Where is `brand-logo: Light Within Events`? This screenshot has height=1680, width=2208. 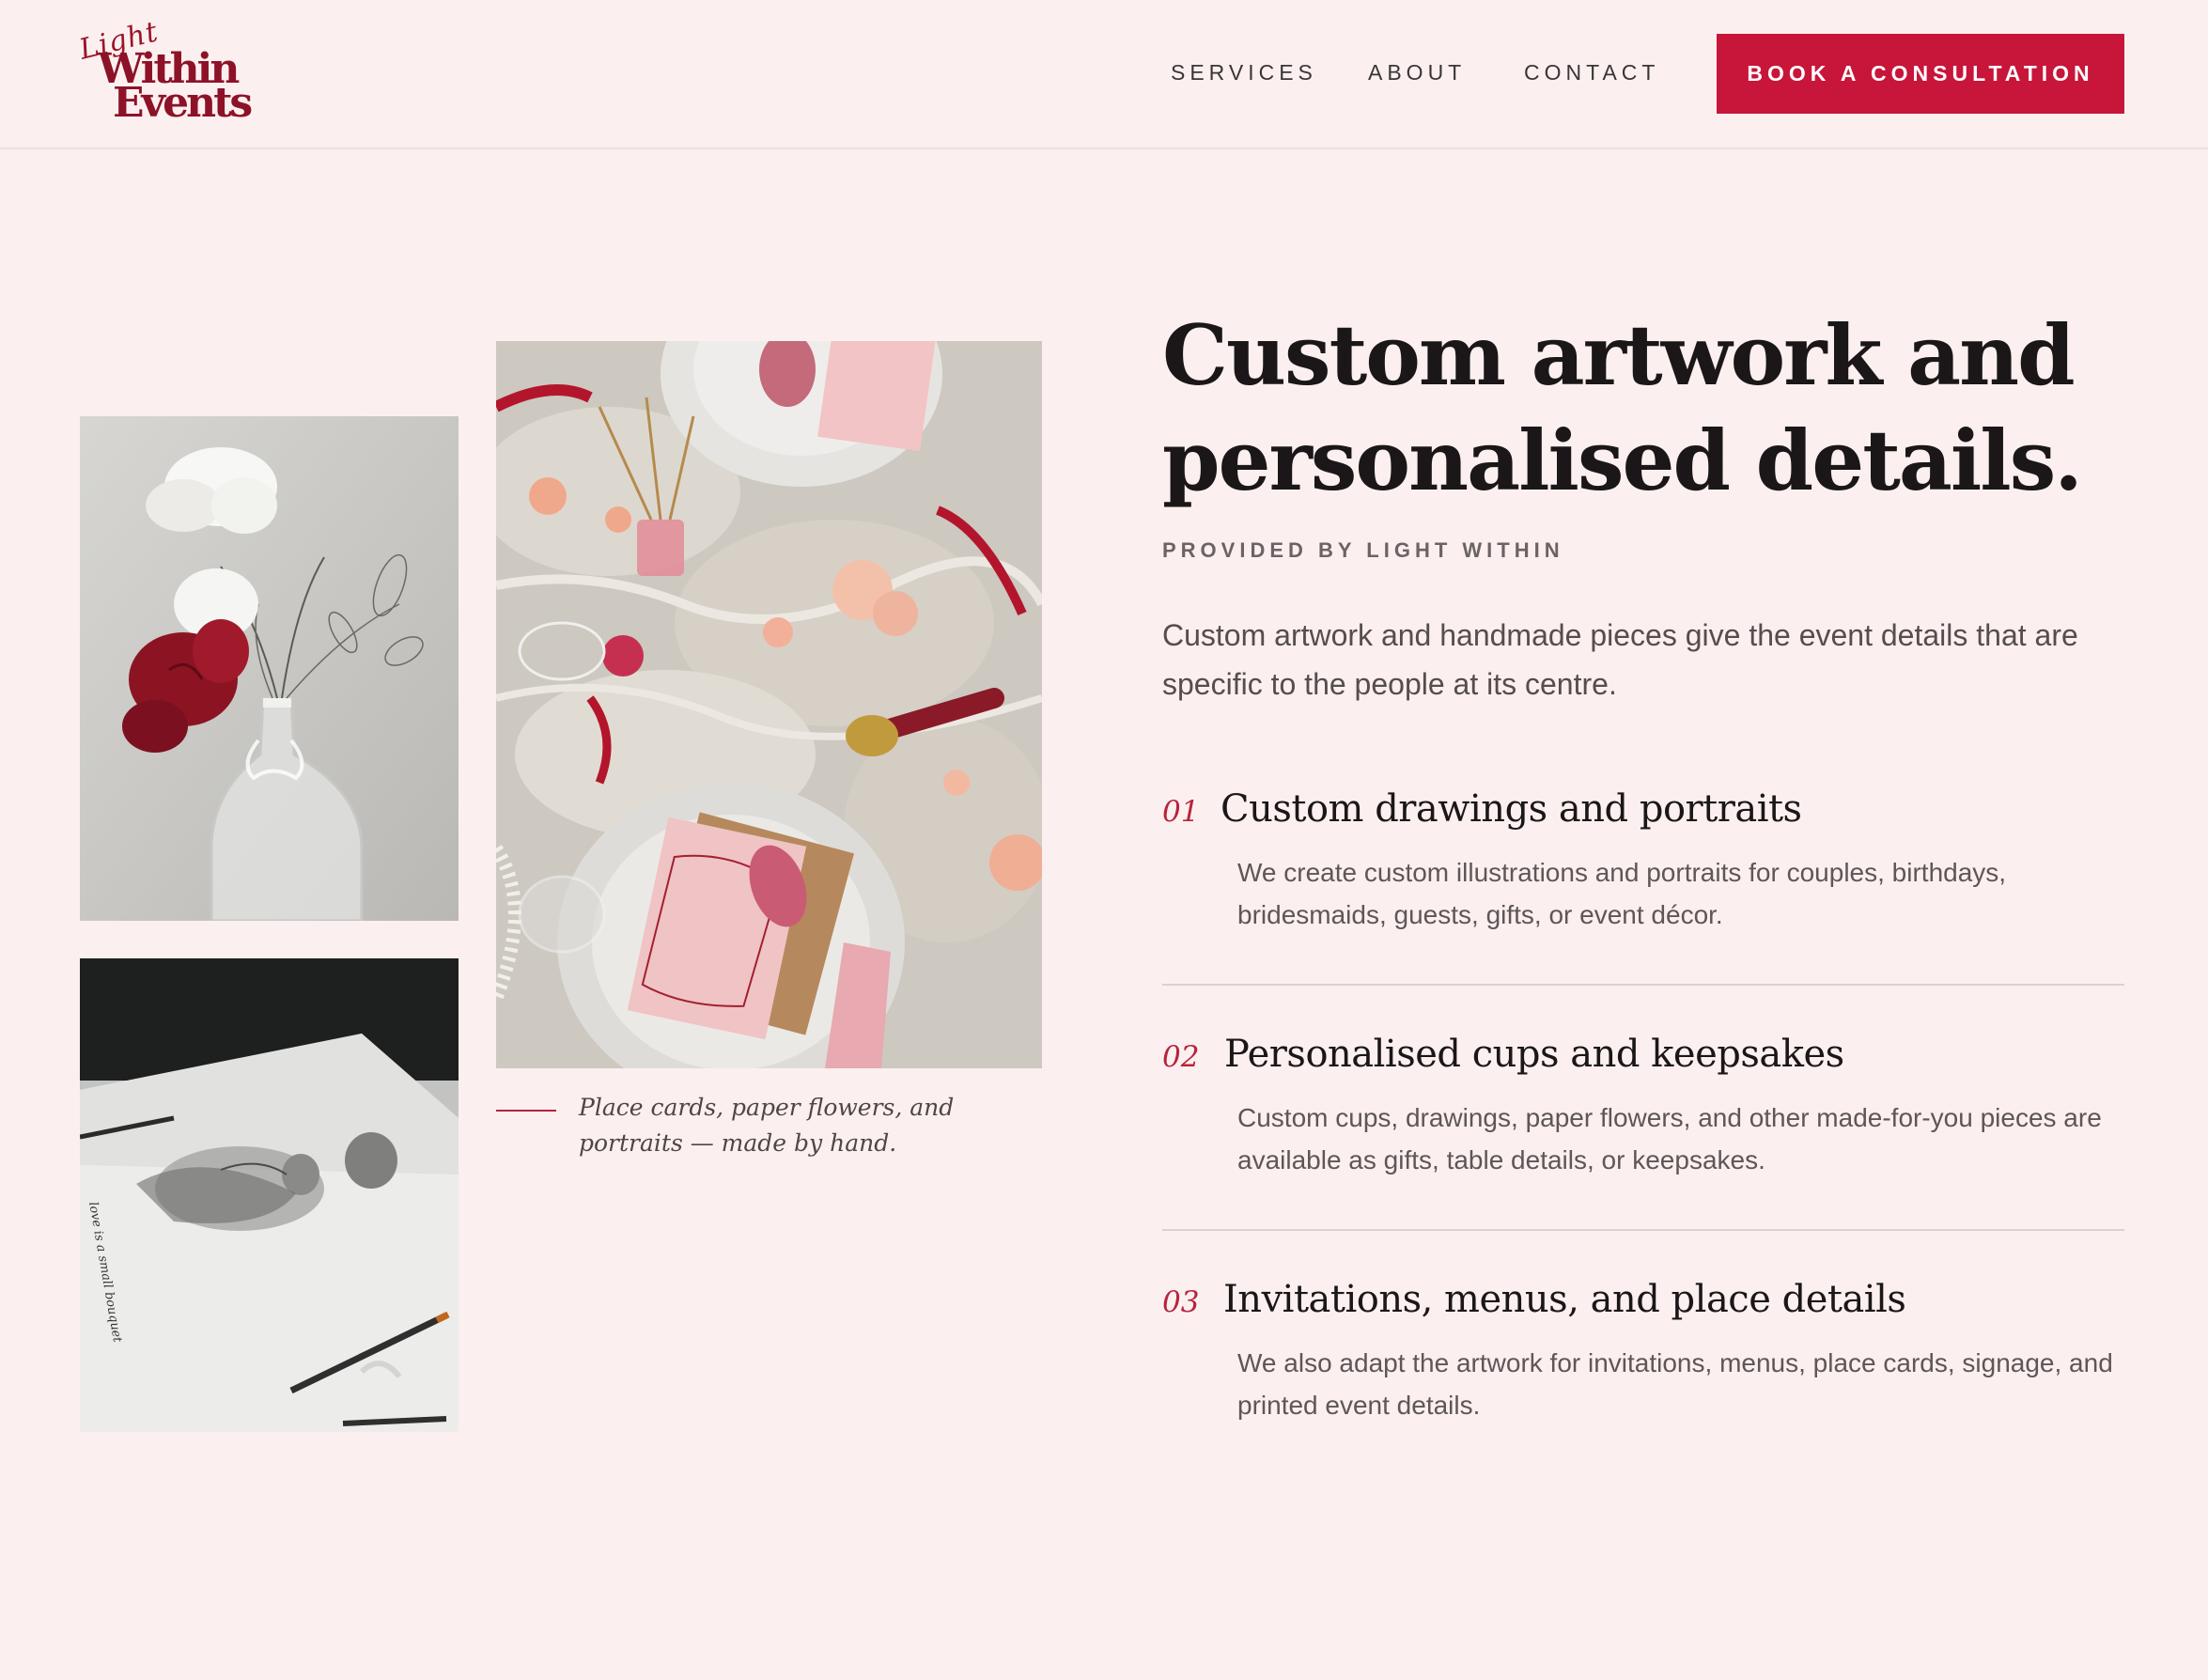 brand-logo: Light Within Events is located at coordinates (171, 71).